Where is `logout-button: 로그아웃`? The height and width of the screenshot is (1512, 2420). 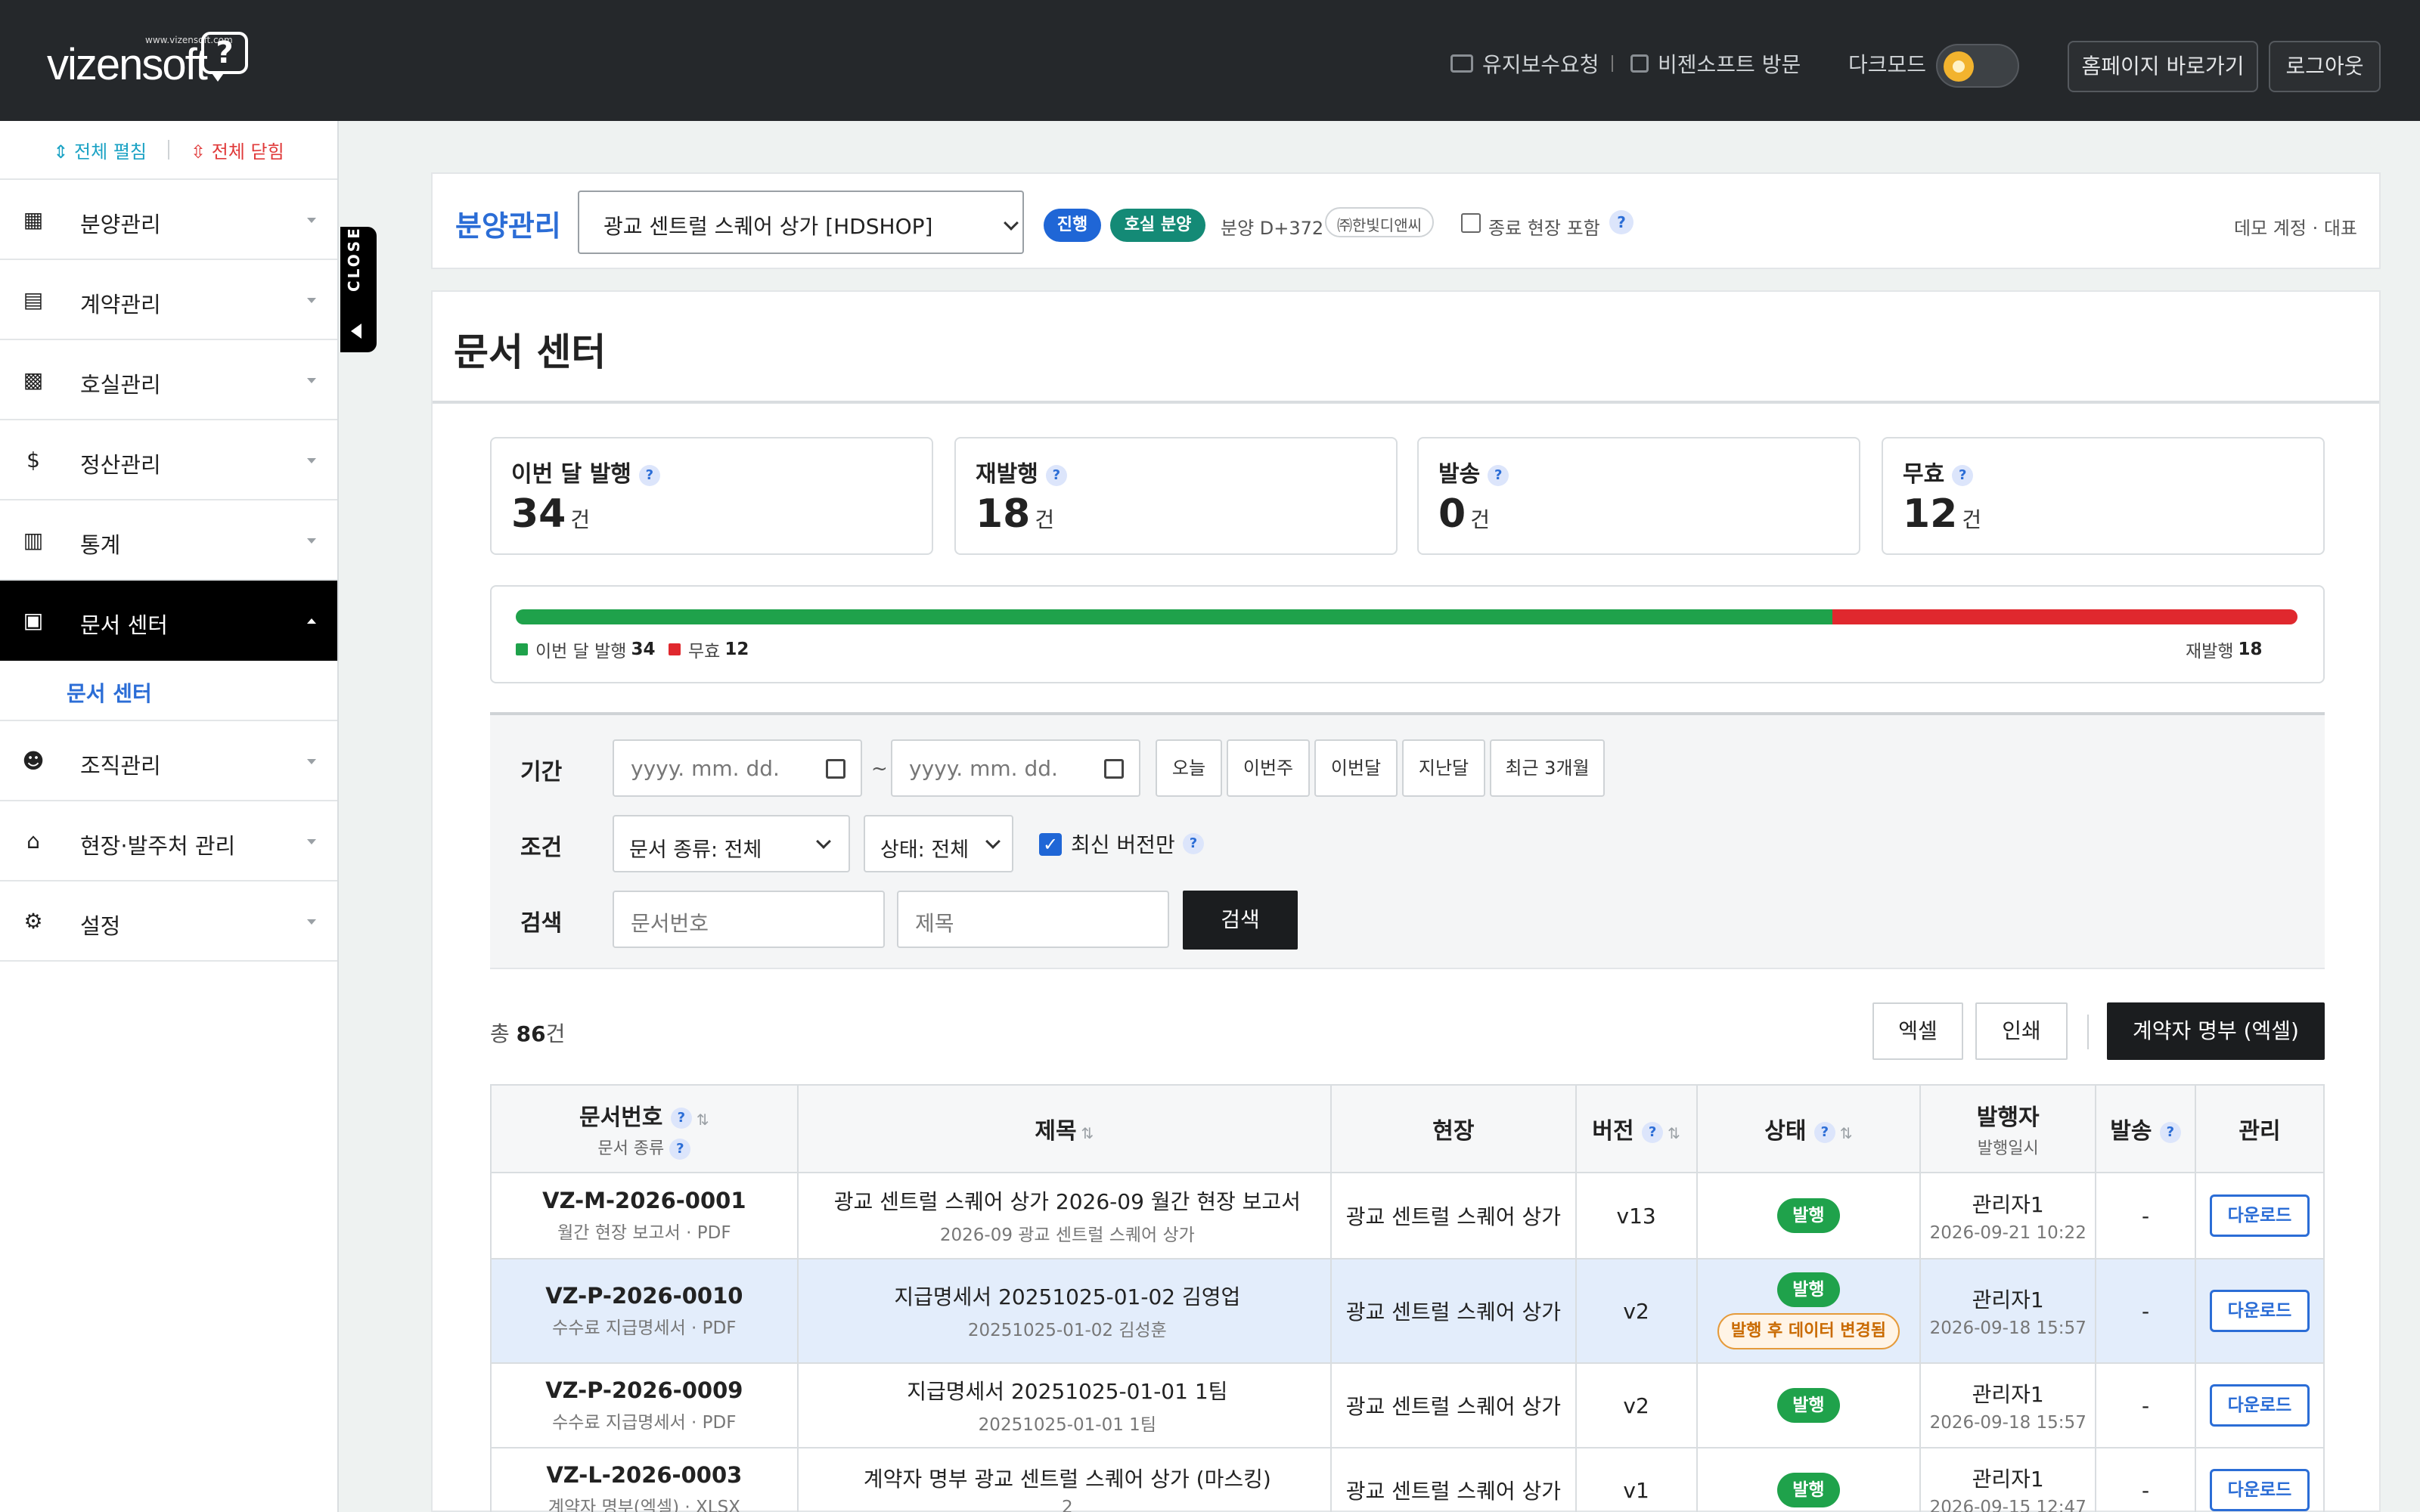 logout-button: 로그아웃 is located at coordinates (2325, 66).